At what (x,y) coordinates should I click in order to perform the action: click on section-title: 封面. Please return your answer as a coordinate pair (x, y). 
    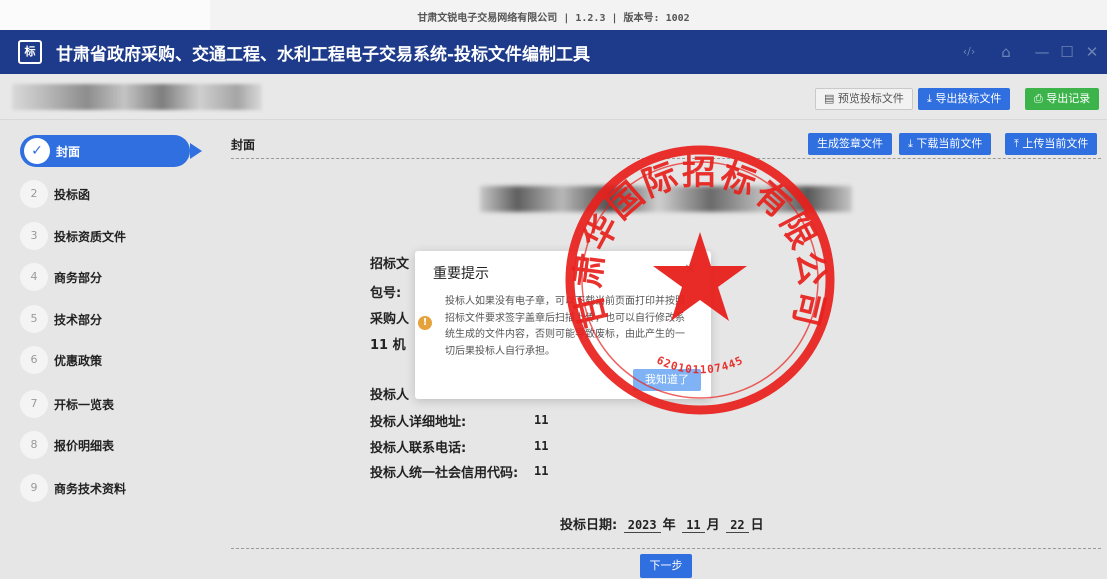
    Looking at the image, I should click on (243, 145).